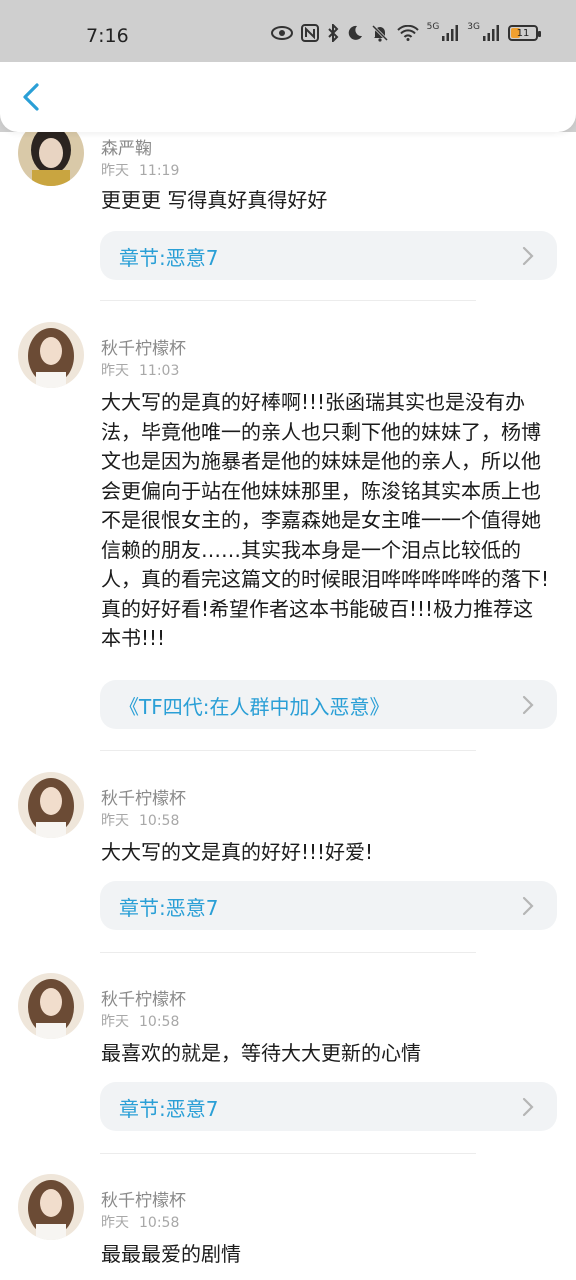 Image resolution: width=576 pixels, height=1280 pixels. What do you see at coordinates (355, 32) in the screenshot?
I see `moon-icon` at bounding box center [355, 32].